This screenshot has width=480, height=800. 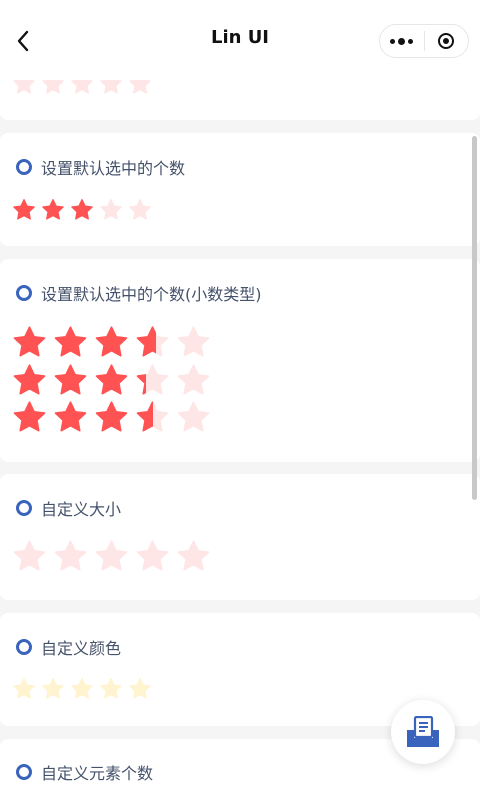 I want to click on rate-custom-size, so click(x=111, y=556).